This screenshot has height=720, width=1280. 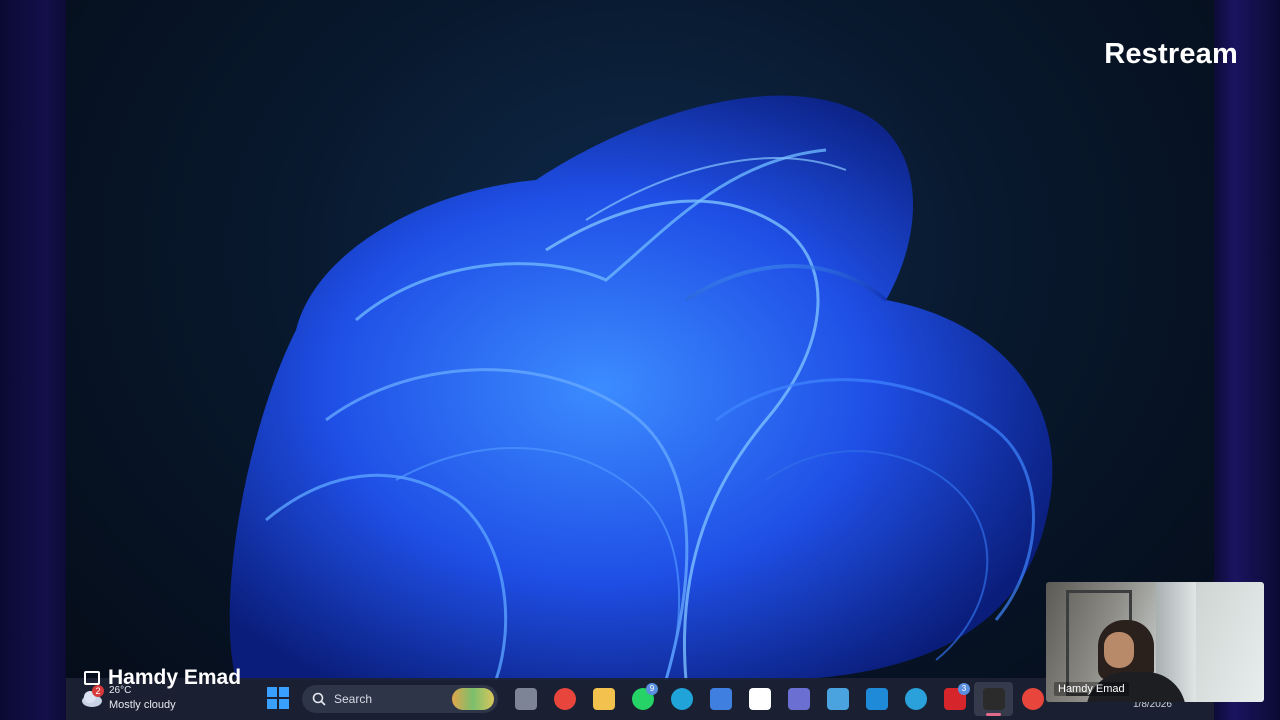 I want to click on editor-icon, so click(x=720, y=699).